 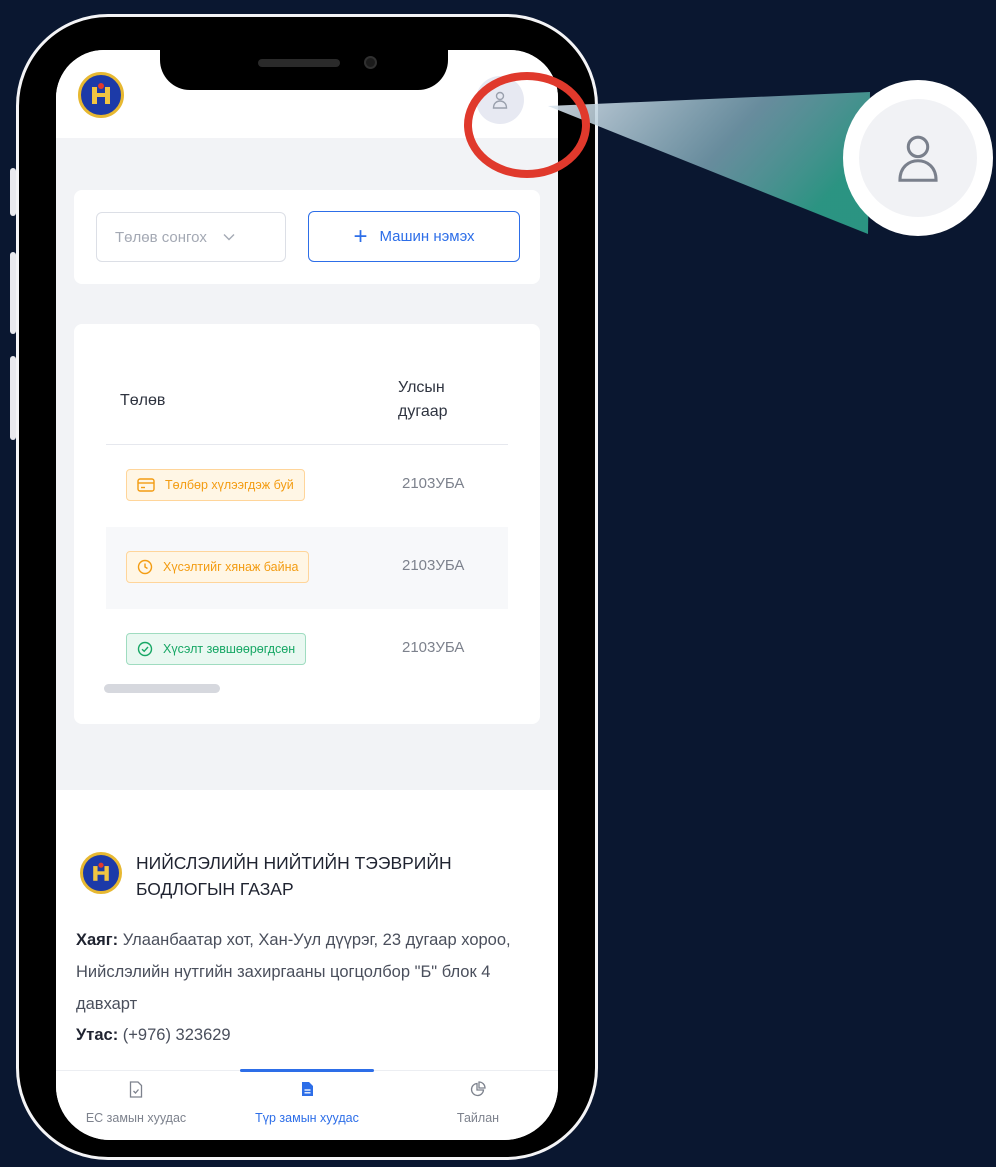 I want to click on highlight-ring, so click(x=527, y=125).